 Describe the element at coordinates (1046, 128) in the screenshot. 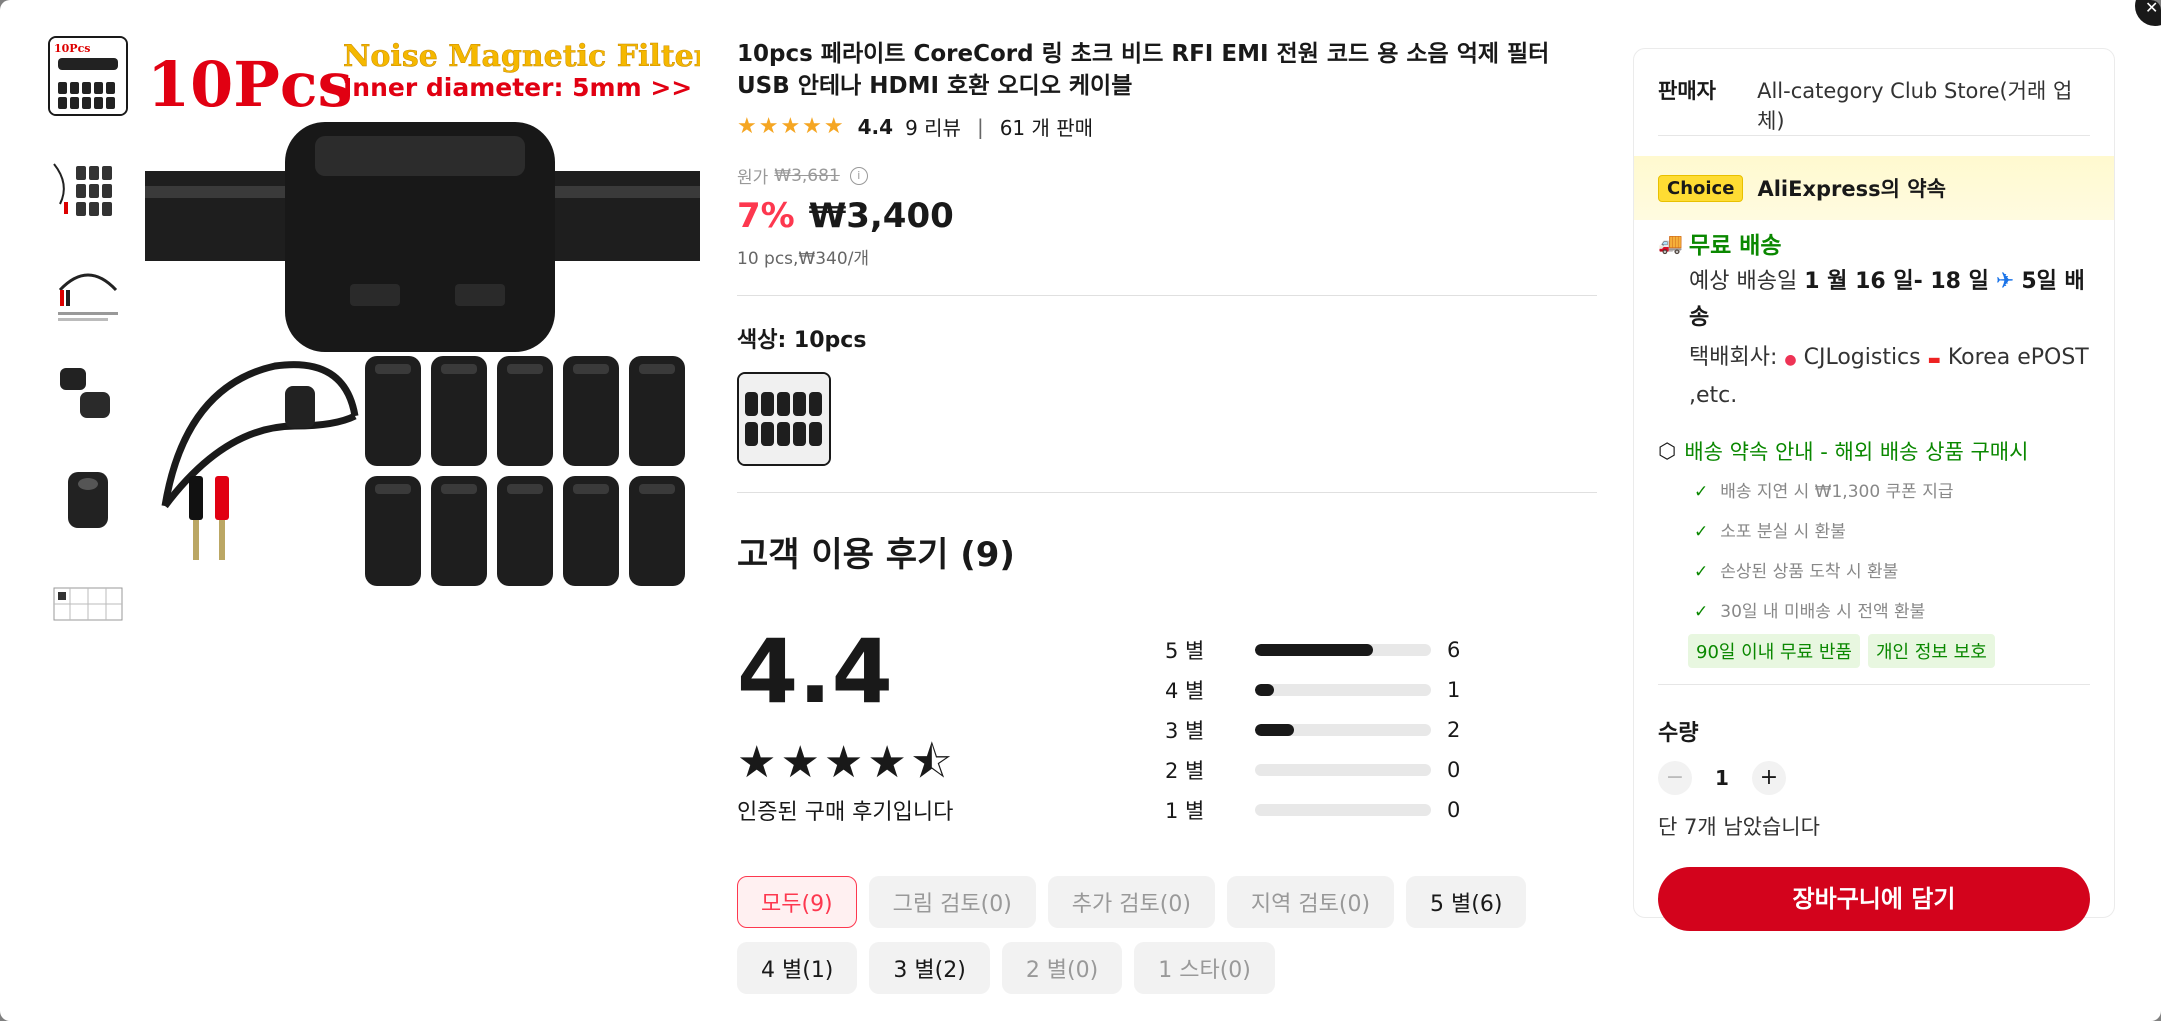

I see `sold-count: 61 개 판매` at that location.